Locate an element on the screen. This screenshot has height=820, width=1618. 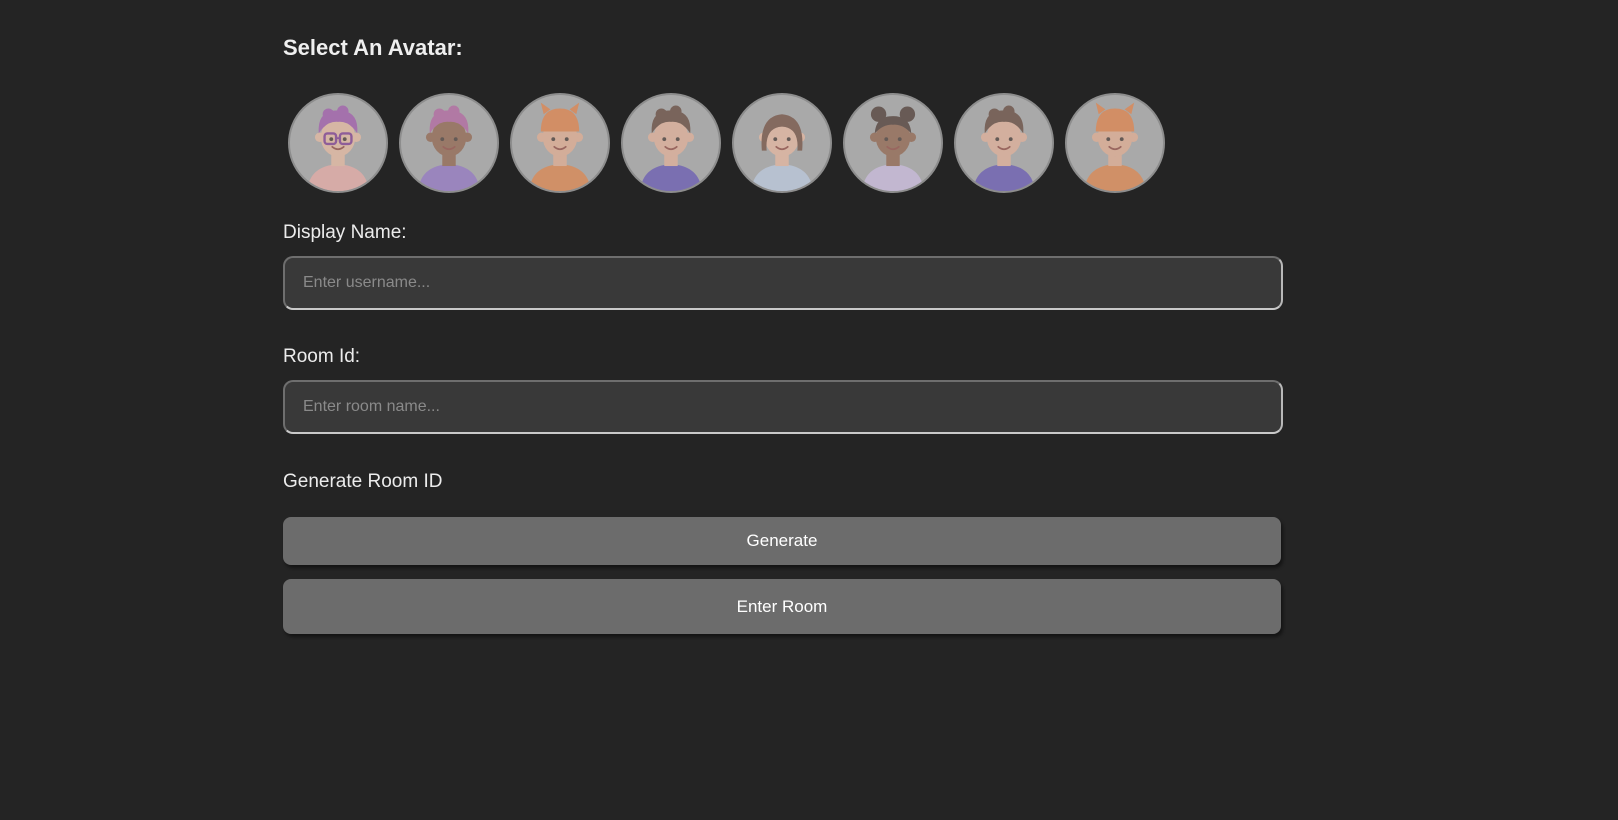
display-name-label: Display Name: is located at coordinates (345, 232).